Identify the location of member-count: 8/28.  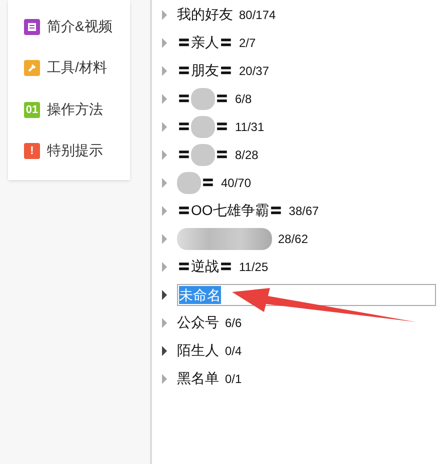
(246, 155).